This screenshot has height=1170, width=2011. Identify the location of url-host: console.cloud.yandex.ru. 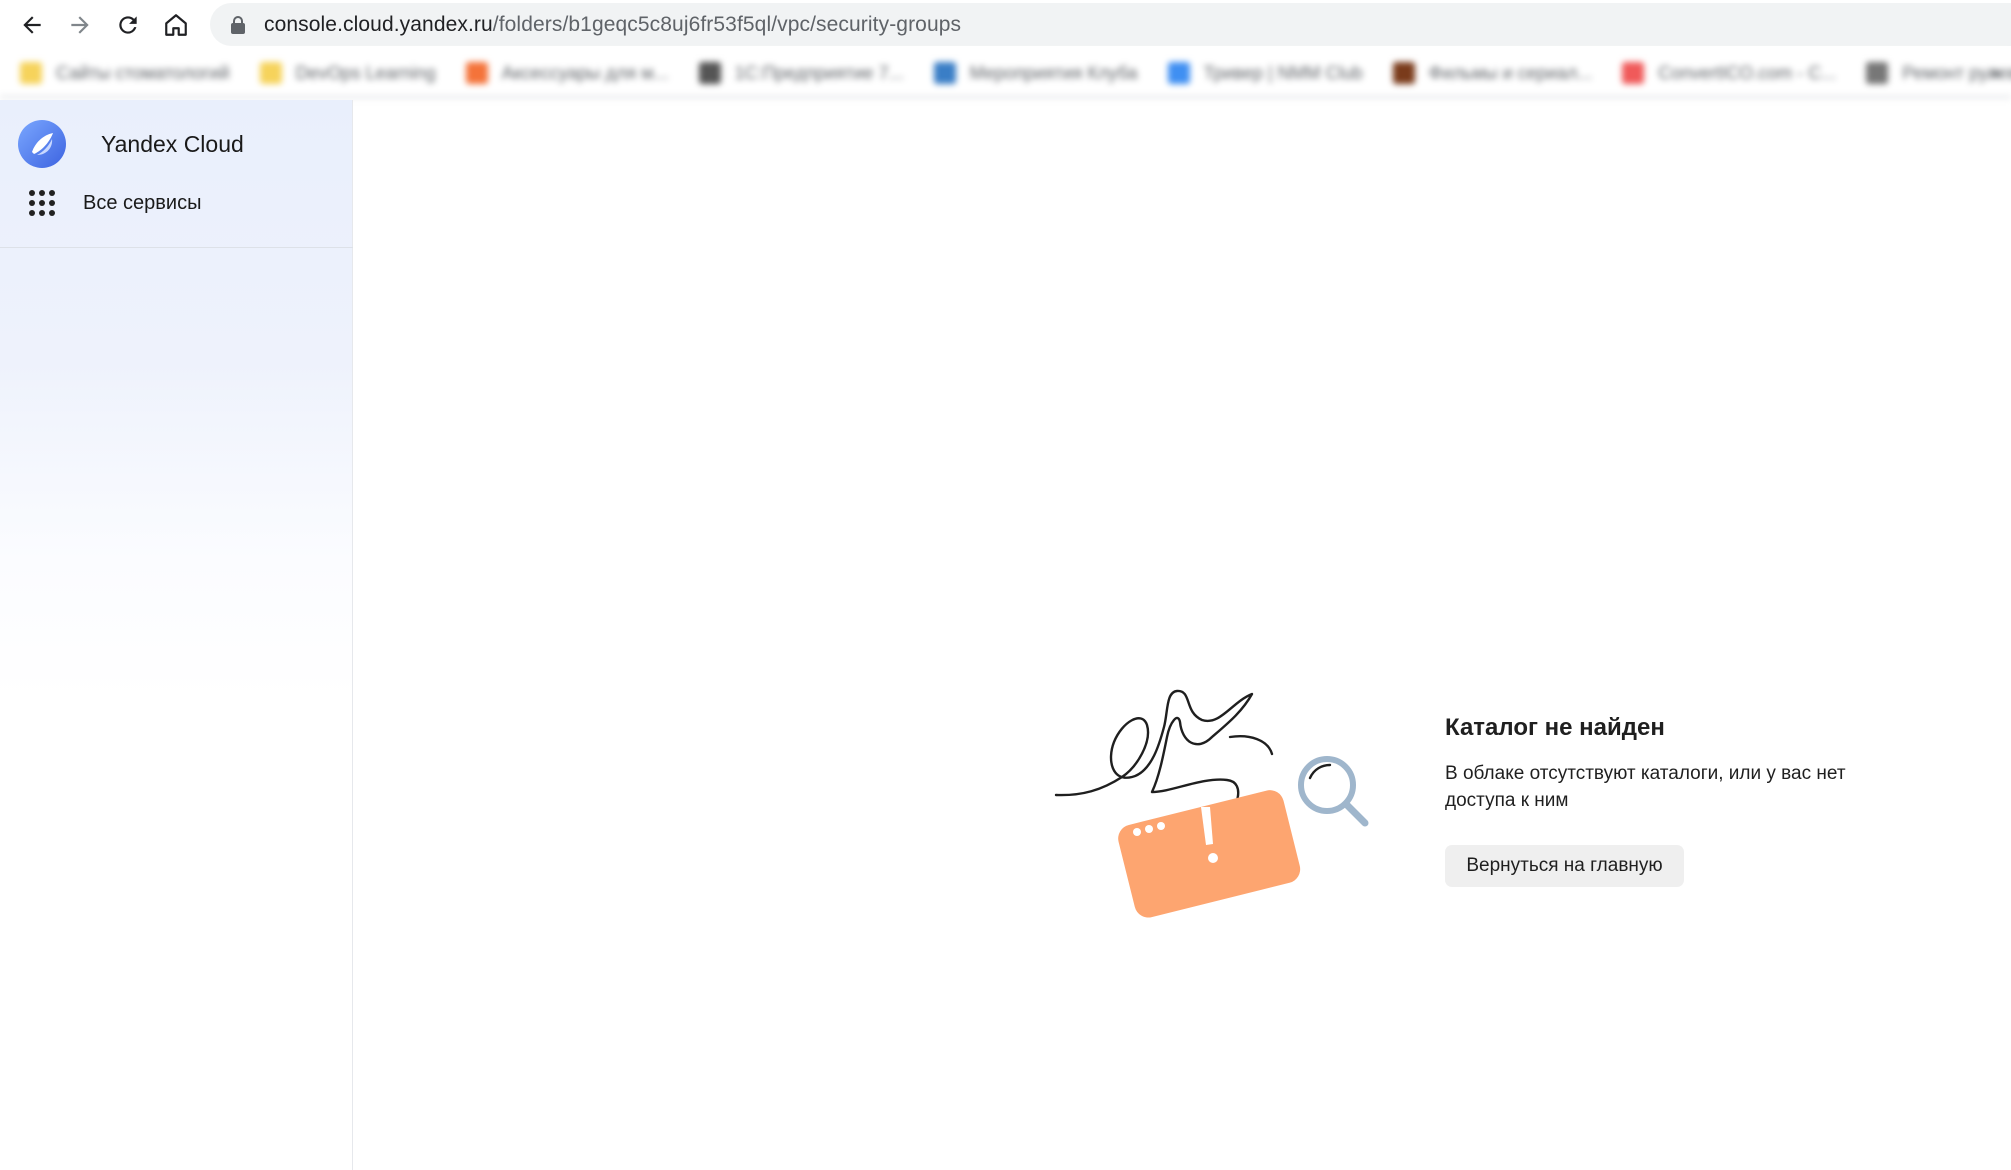
(378, 24).